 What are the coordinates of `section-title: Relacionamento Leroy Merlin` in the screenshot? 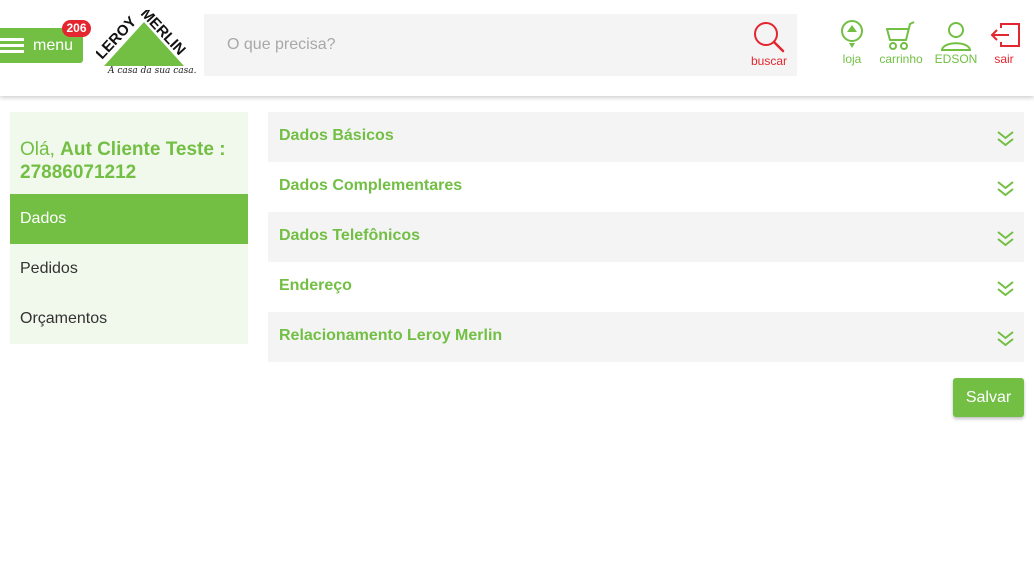 It's located at (391, 335).